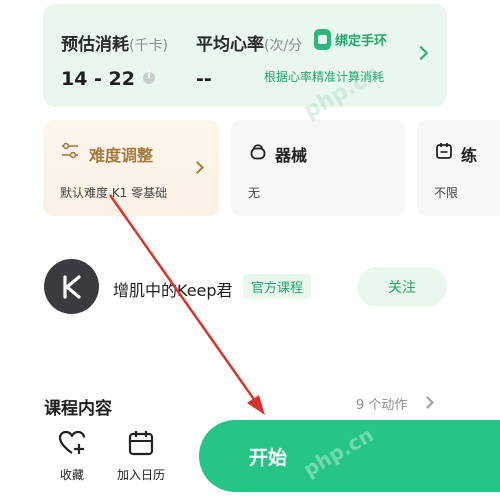 This screenshot has height=500, width=500. Describe the element at coordinates (121, 155) in the screenshot. I see `difficulty-title: 难度调整` at that location.